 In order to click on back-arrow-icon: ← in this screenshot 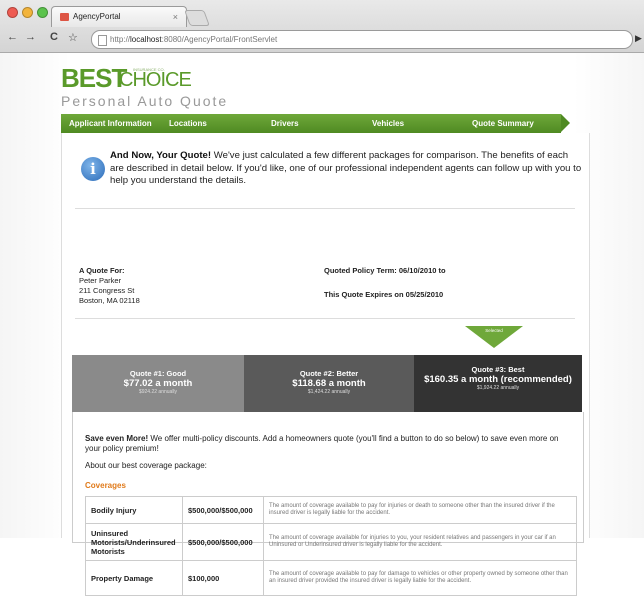, I will do `click(12, 37)`.